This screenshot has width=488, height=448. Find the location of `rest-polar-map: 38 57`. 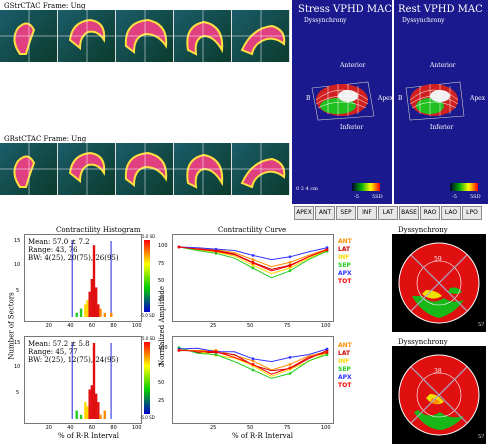

rest-polar-map: 38 57 is located at coordinates (439, 395).